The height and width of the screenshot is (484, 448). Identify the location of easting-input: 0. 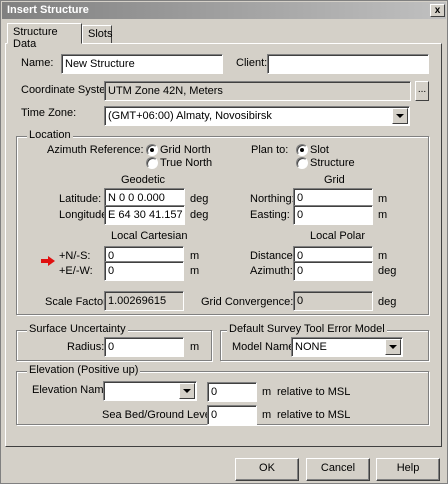
(333, 215).